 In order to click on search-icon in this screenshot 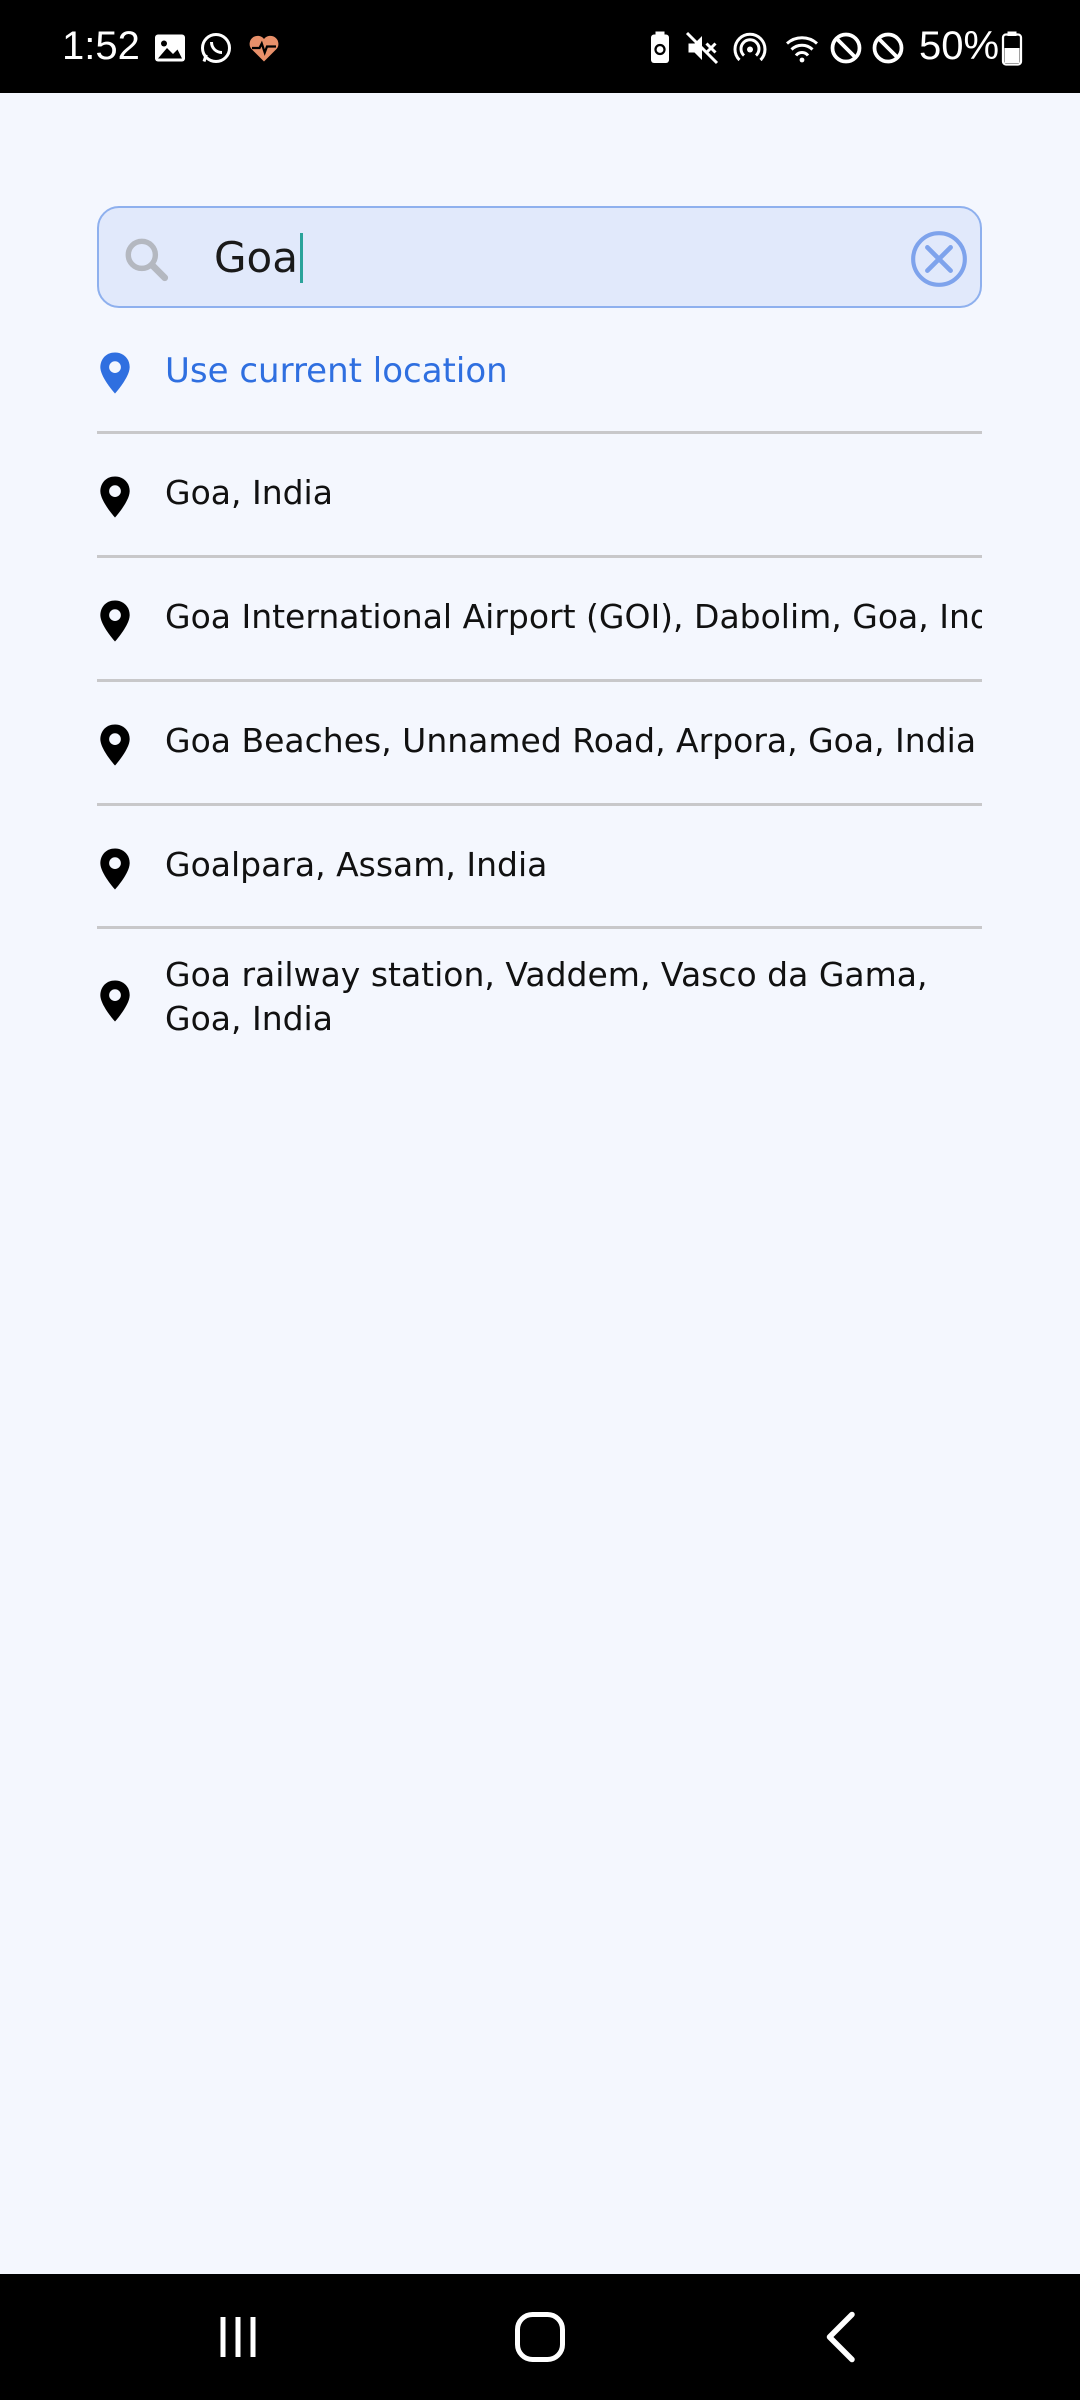, I will do `click(147, 260)`.